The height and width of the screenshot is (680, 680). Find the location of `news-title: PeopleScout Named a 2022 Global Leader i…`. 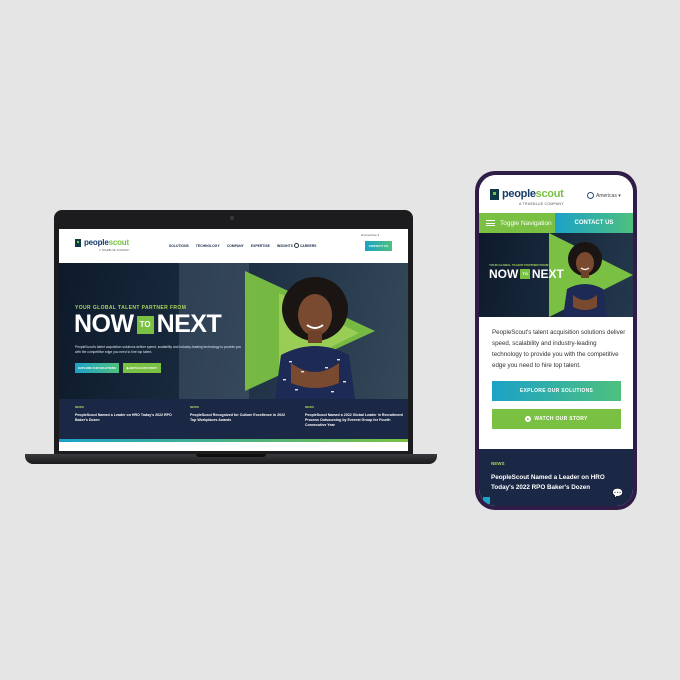

news-title: PeopleScout Named a 2022 Global Leader i… is located at coordinates (354, 420).